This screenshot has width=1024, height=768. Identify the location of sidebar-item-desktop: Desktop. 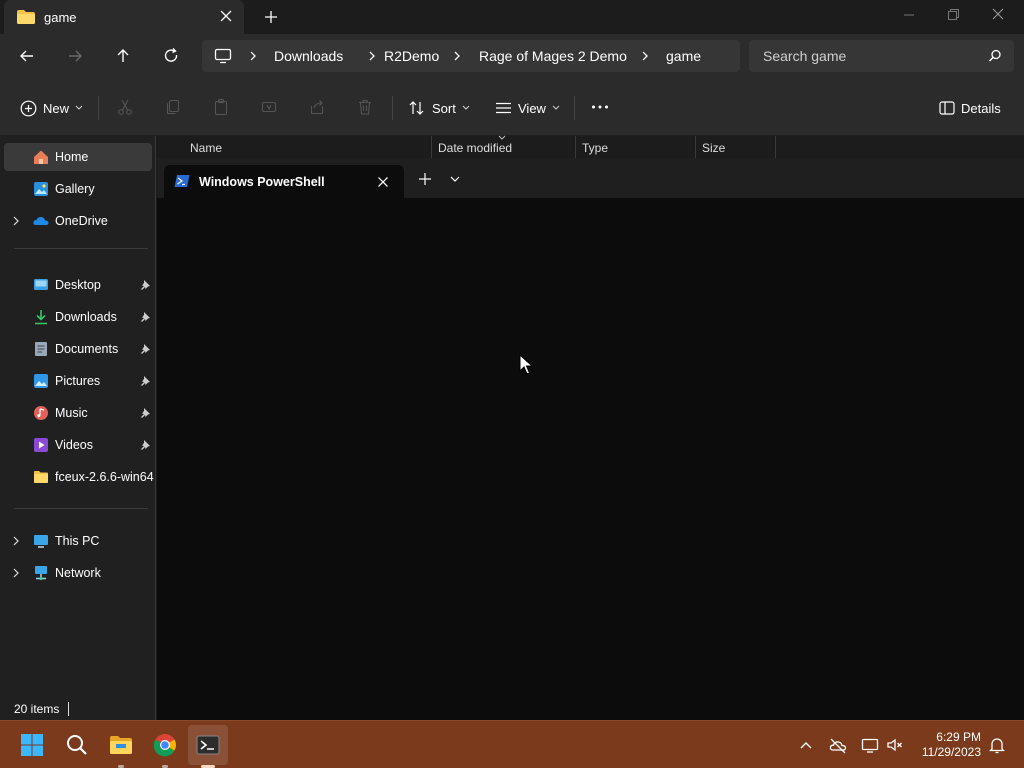
(78, 285).